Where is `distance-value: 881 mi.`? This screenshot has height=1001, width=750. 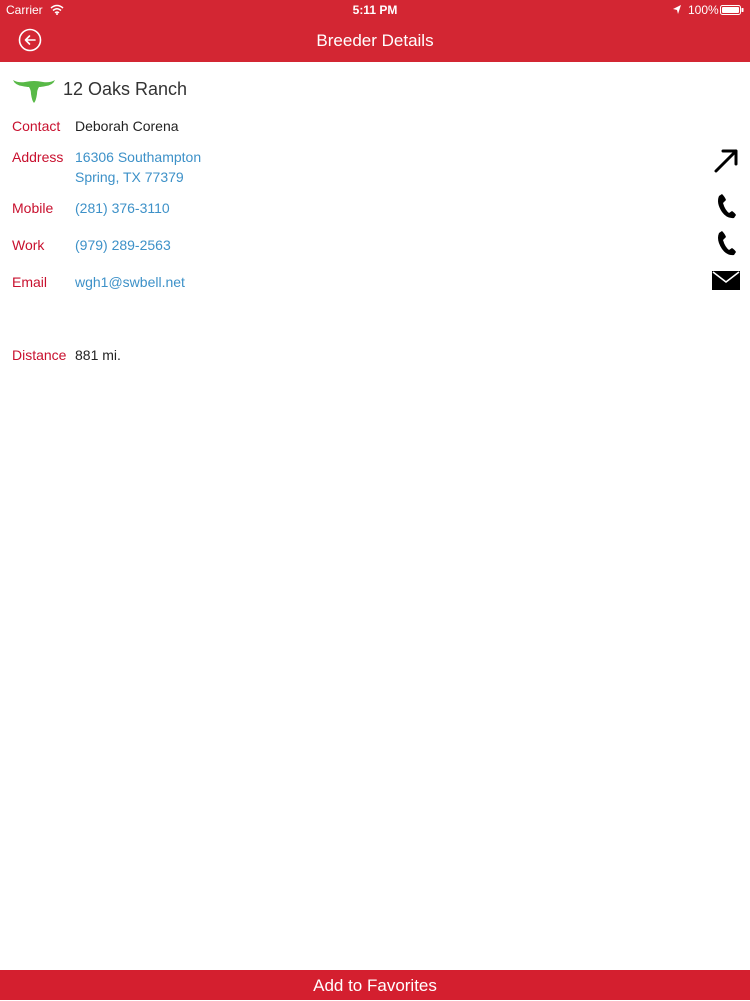
distance-value: 881 mi. is located at coordinates (98, 355).